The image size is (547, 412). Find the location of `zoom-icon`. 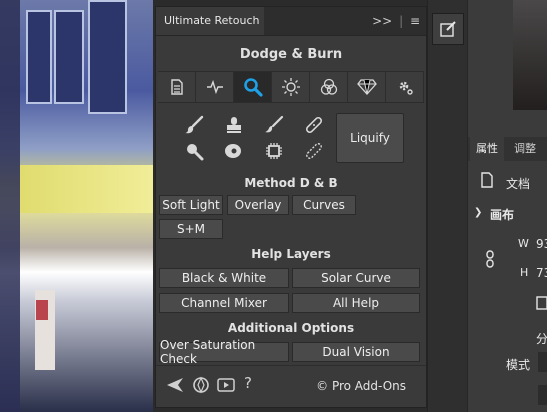

zoom-icon is located at coordinates (195, 152).